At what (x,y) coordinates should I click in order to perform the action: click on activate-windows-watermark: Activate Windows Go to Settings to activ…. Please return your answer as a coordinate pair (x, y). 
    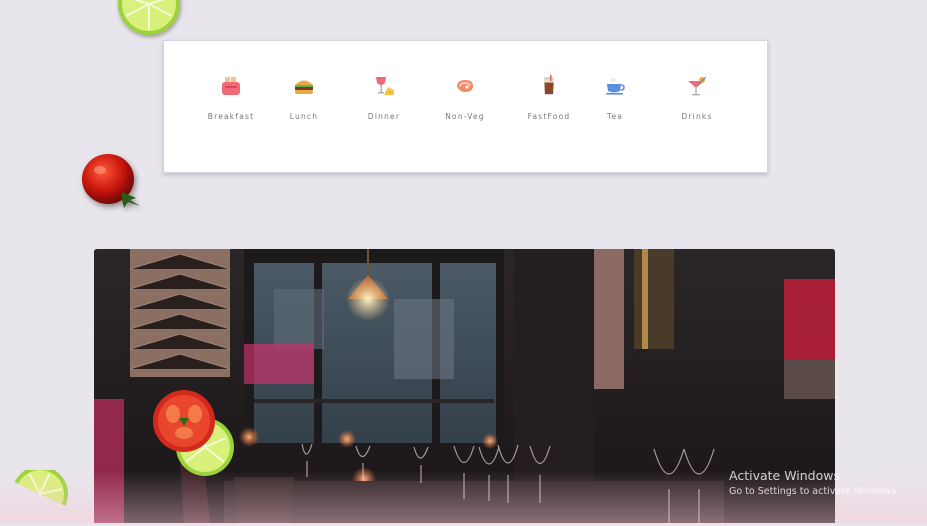
    Looking at the image, I should click on (814, 482).